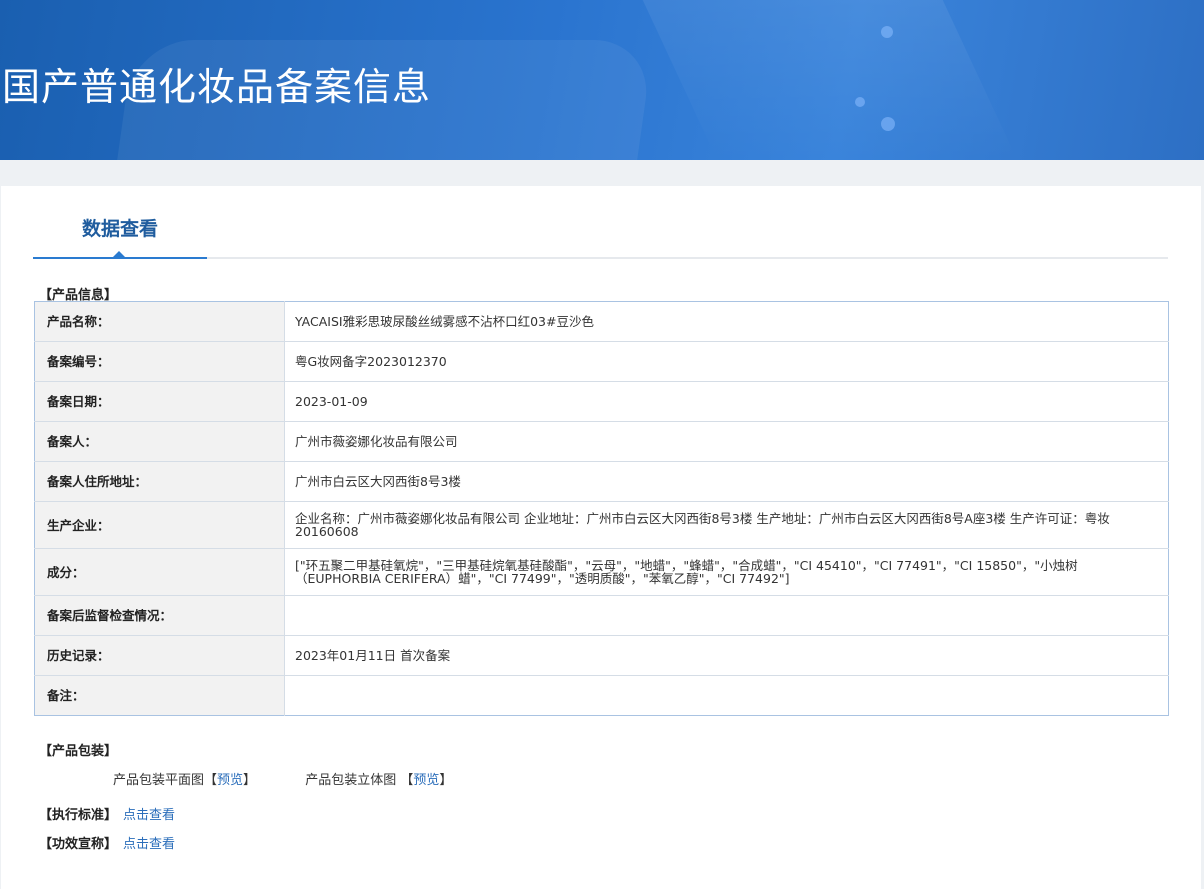 The height and width of the screenshot is (889, 1204). I want to click on table-row: 历史记录： 2023年01月11日 首次备案, so click(601, 655).